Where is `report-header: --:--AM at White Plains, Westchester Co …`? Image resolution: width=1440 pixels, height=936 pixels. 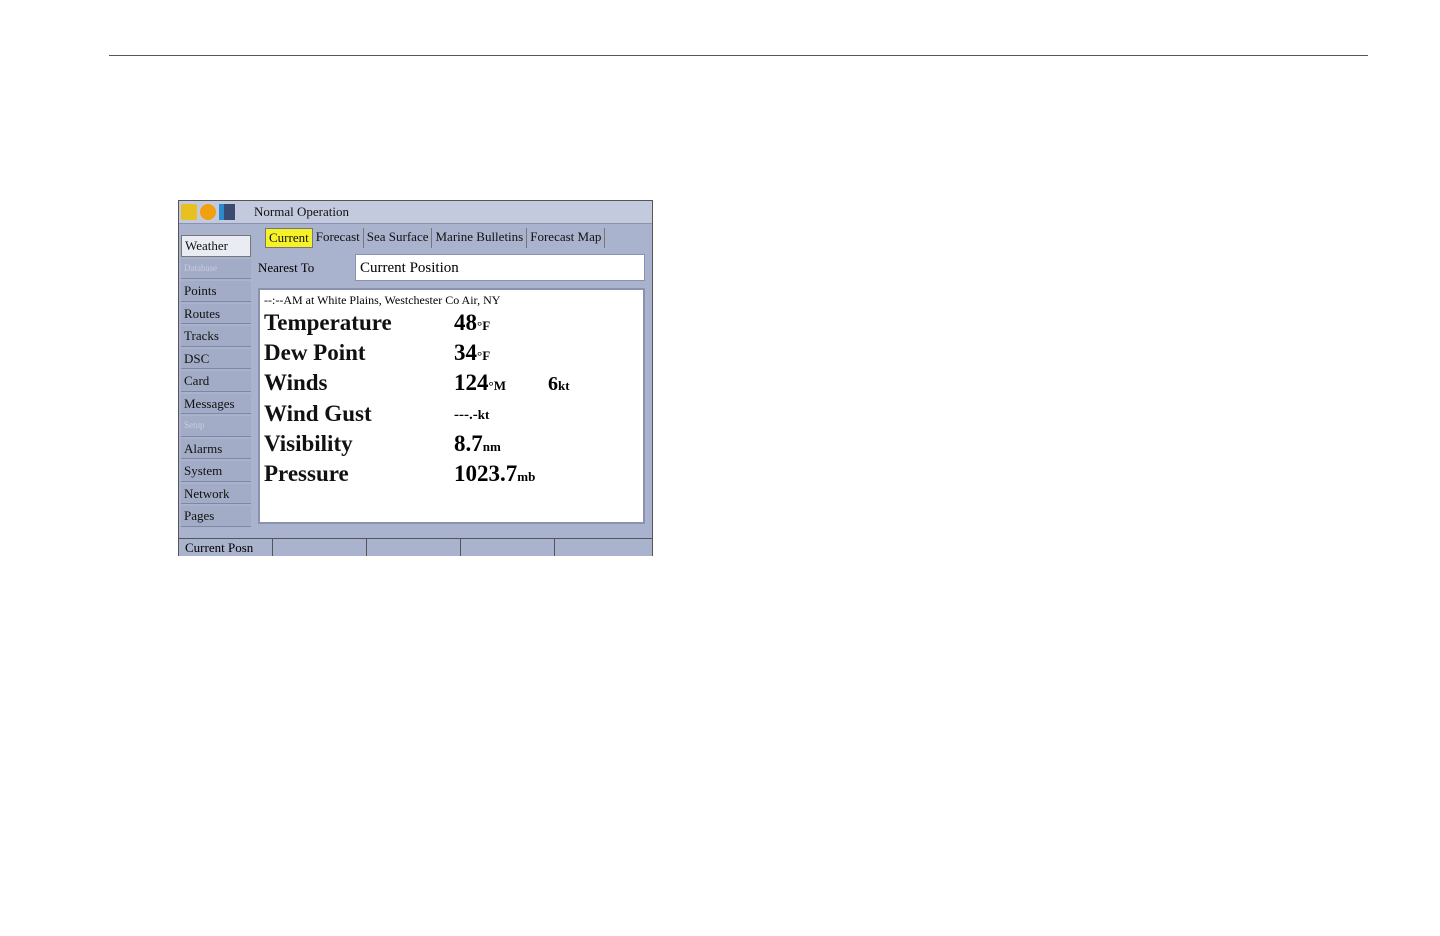
report-header: --:--AM at White Plains, Westchester Co … is located at coordinates (382, 300).